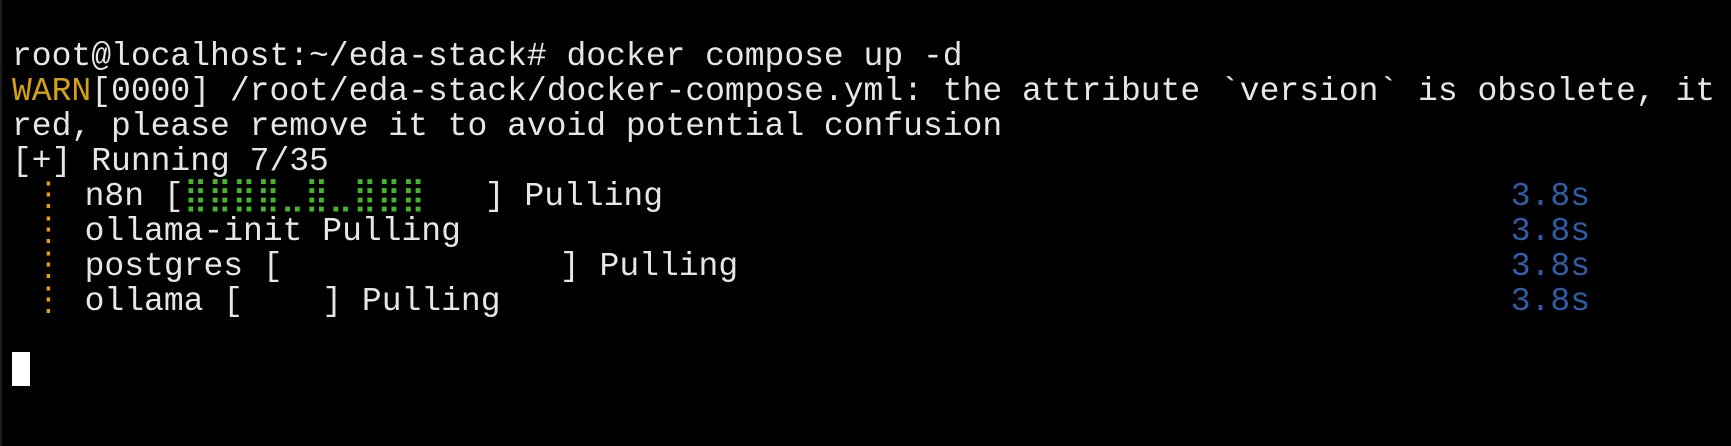  I want to click on service-row-ollama: ⋮ ollama [ ] Pulling, so click(266, 301).